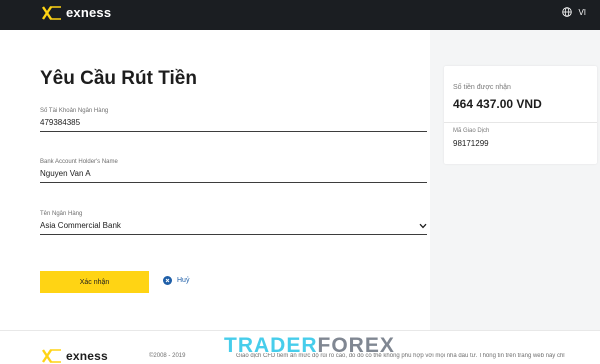 This screenshot has width=600, height=364. I want to click on footer-brand-name: exness, so click(87, 356).